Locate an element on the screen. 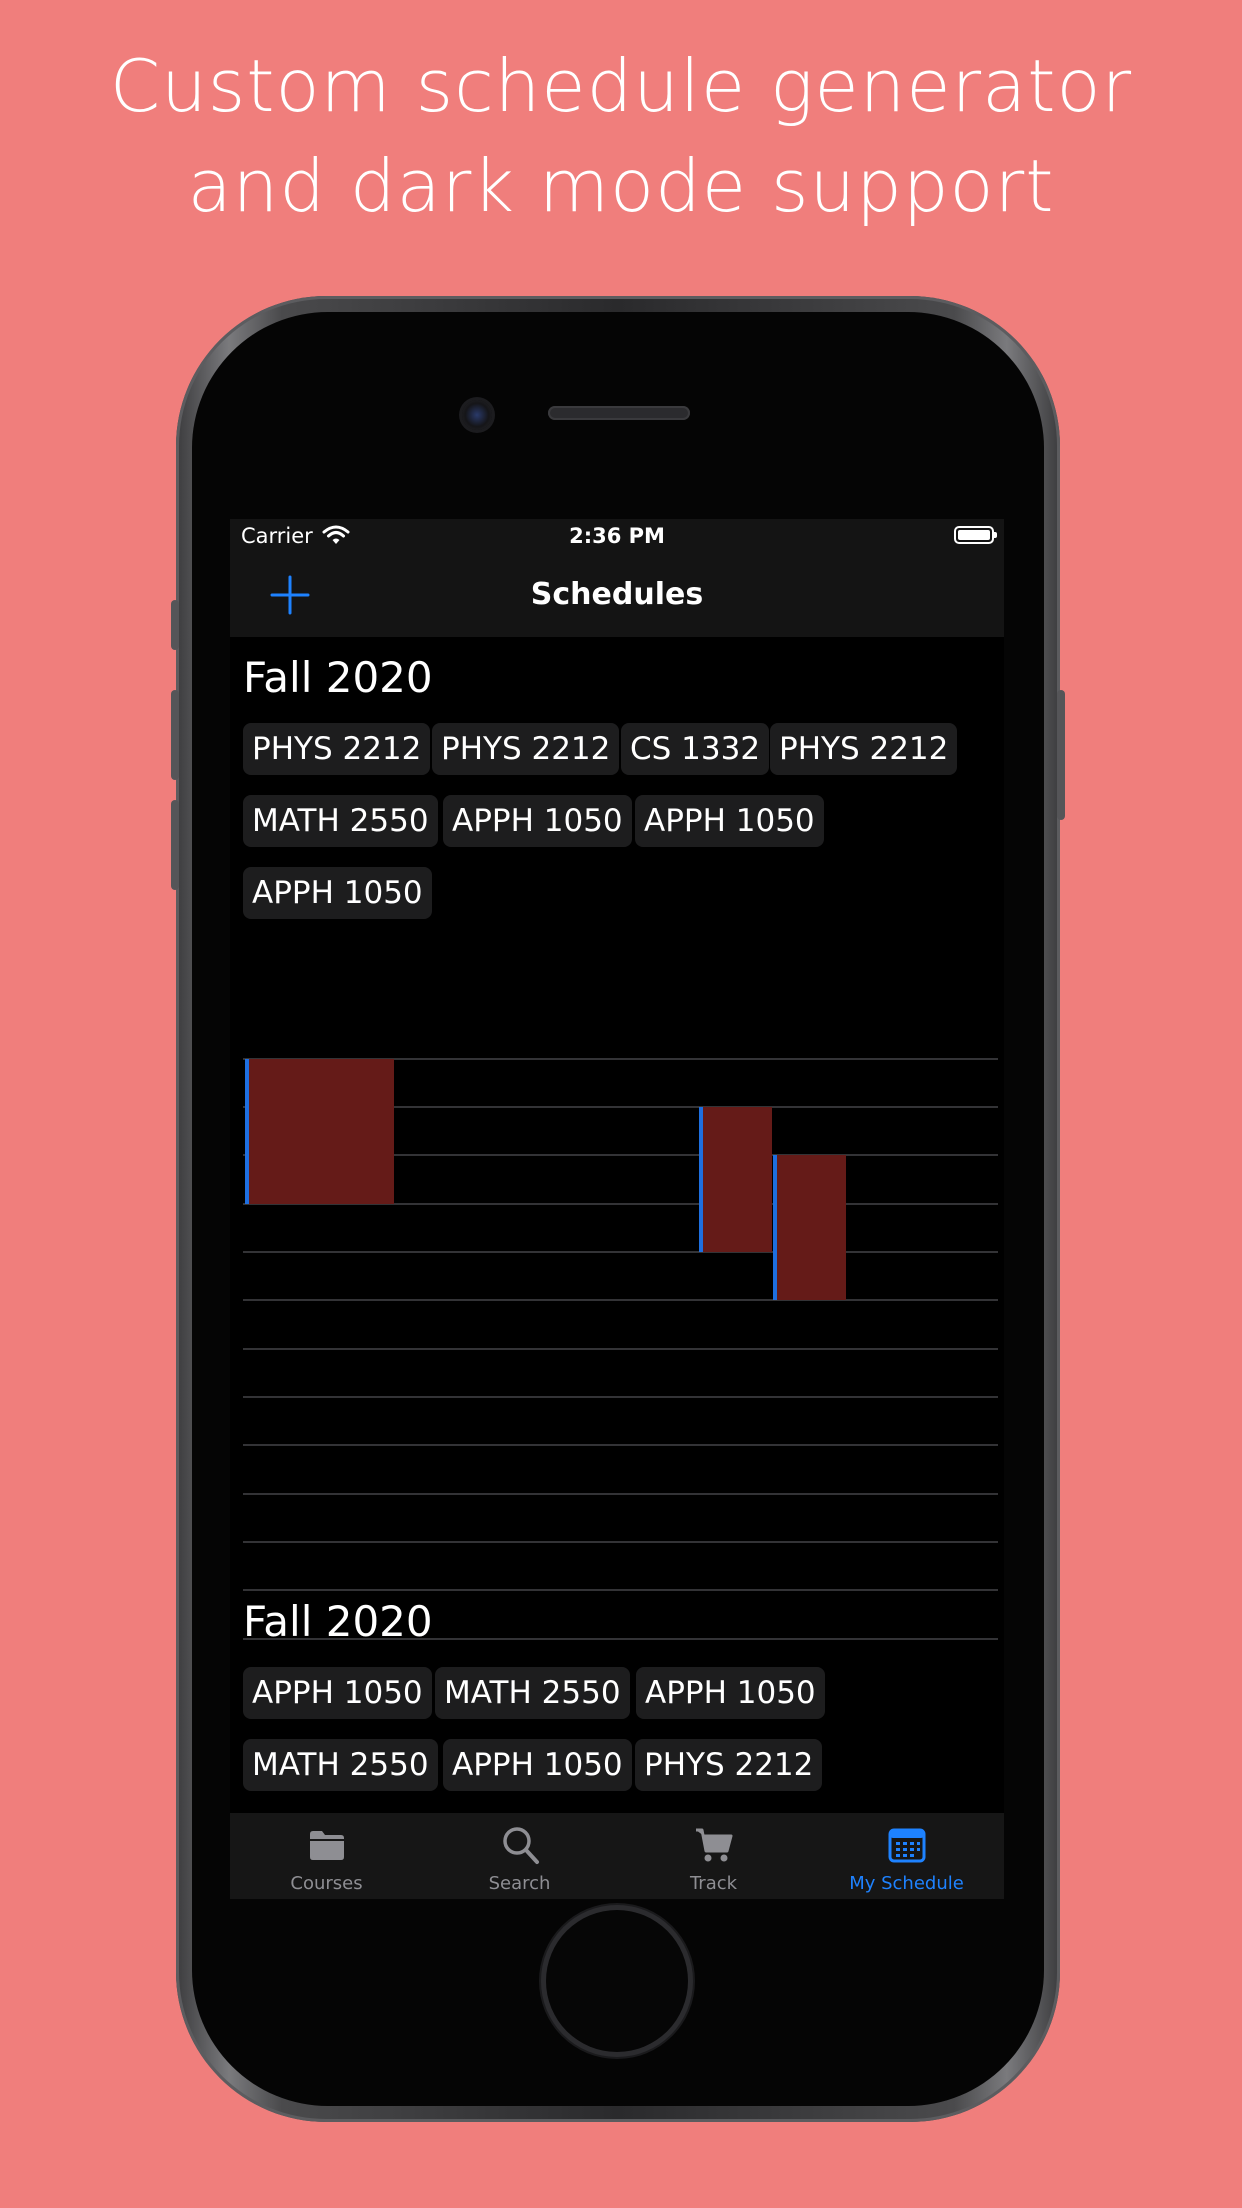  headline-line-1: Custom schedule generator is located at coordinates (621, 86).